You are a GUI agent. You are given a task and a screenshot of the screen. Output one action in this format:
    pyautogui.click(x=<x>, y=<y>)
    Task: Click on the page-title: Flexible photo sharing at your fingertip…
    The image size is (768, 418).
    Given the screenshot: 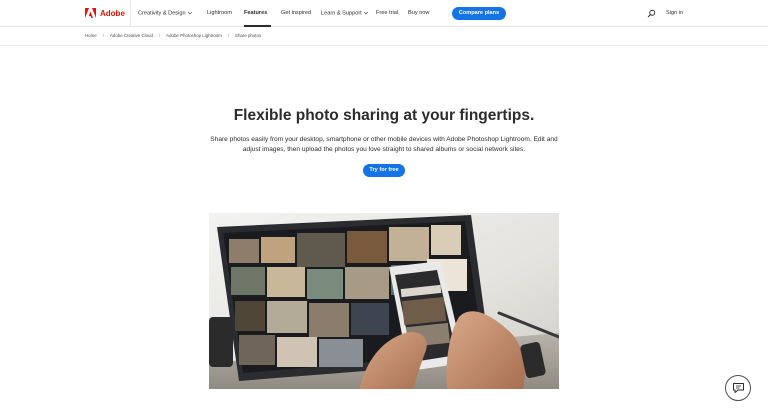 What is the action you would take?
    pyautogui.click(x=384, y=115)
    